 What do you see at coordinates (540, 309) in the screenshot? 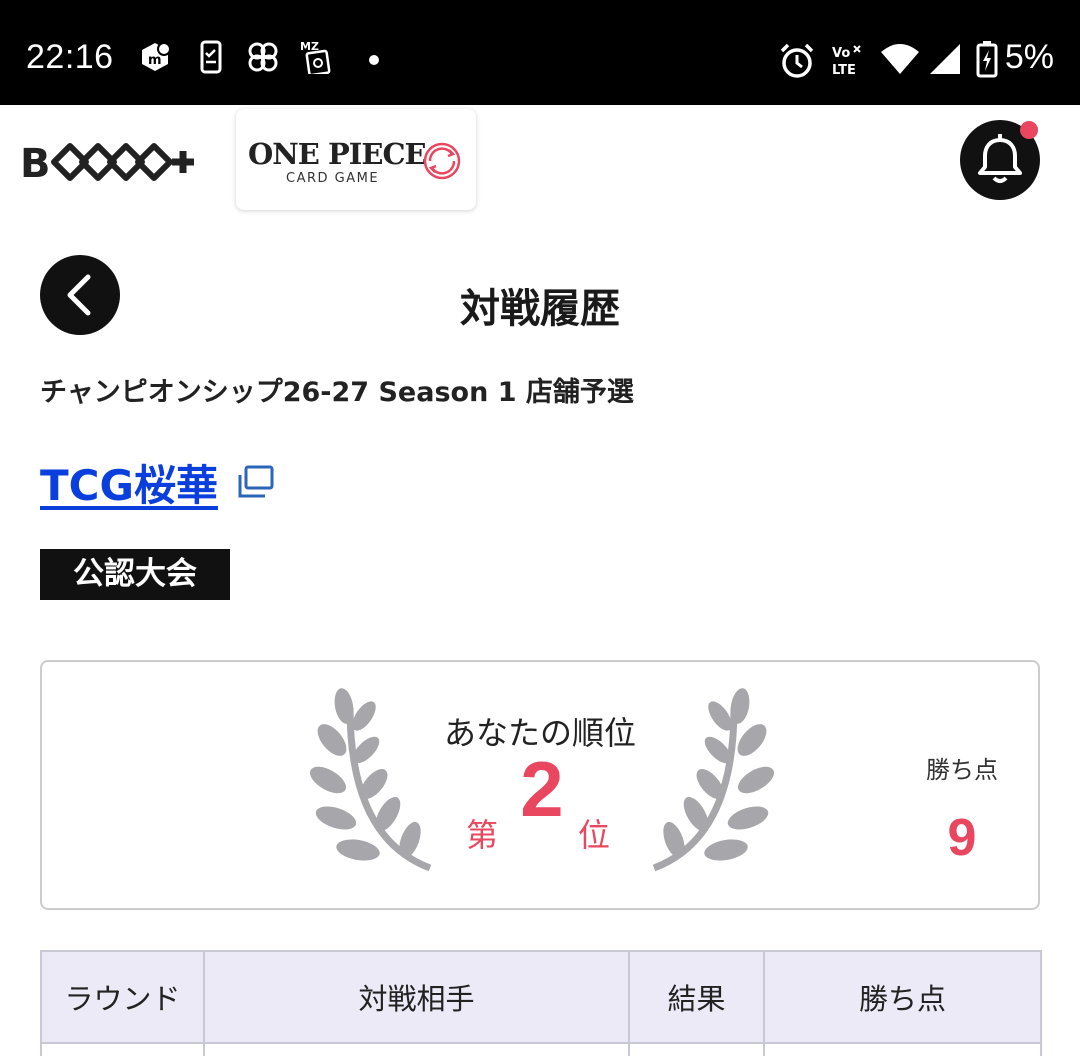
I see `page-title: 対戦履歴` at bounding box center [540, 309].